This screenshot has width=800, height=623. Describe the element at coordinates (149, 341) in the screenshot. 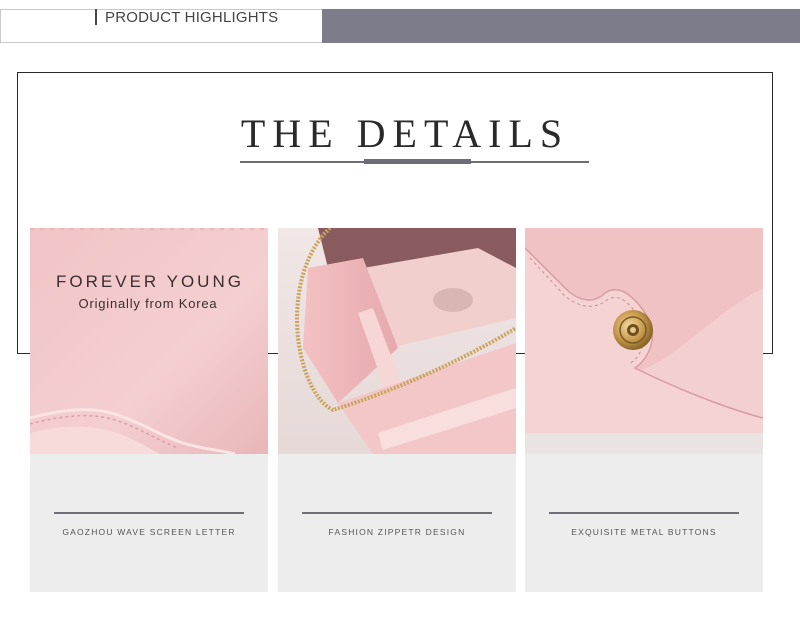

I see `lettering-photo: FOREVER YOUNG Originally from Korea` at that location.